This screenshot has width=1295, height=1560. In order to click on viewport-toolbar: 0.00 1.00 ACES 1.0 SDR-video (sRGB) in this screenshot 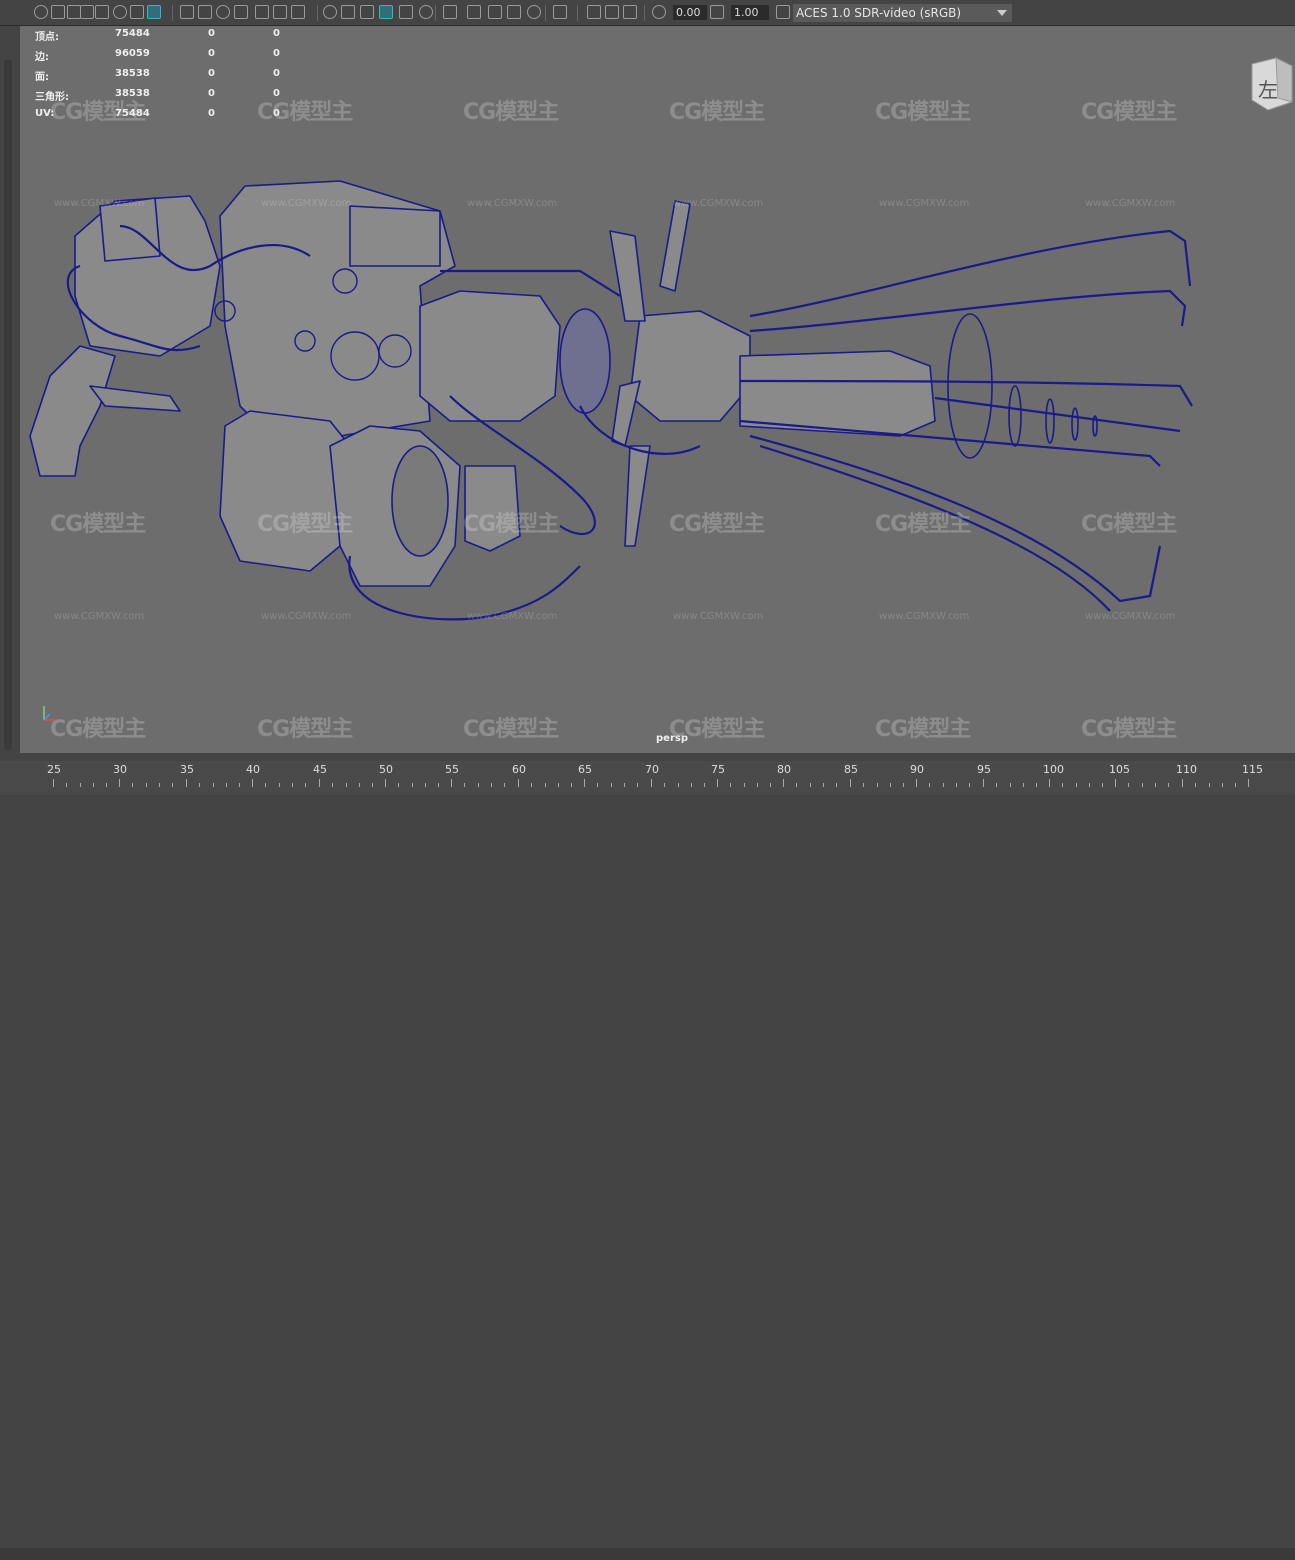, I will do `click(647, 13)`.